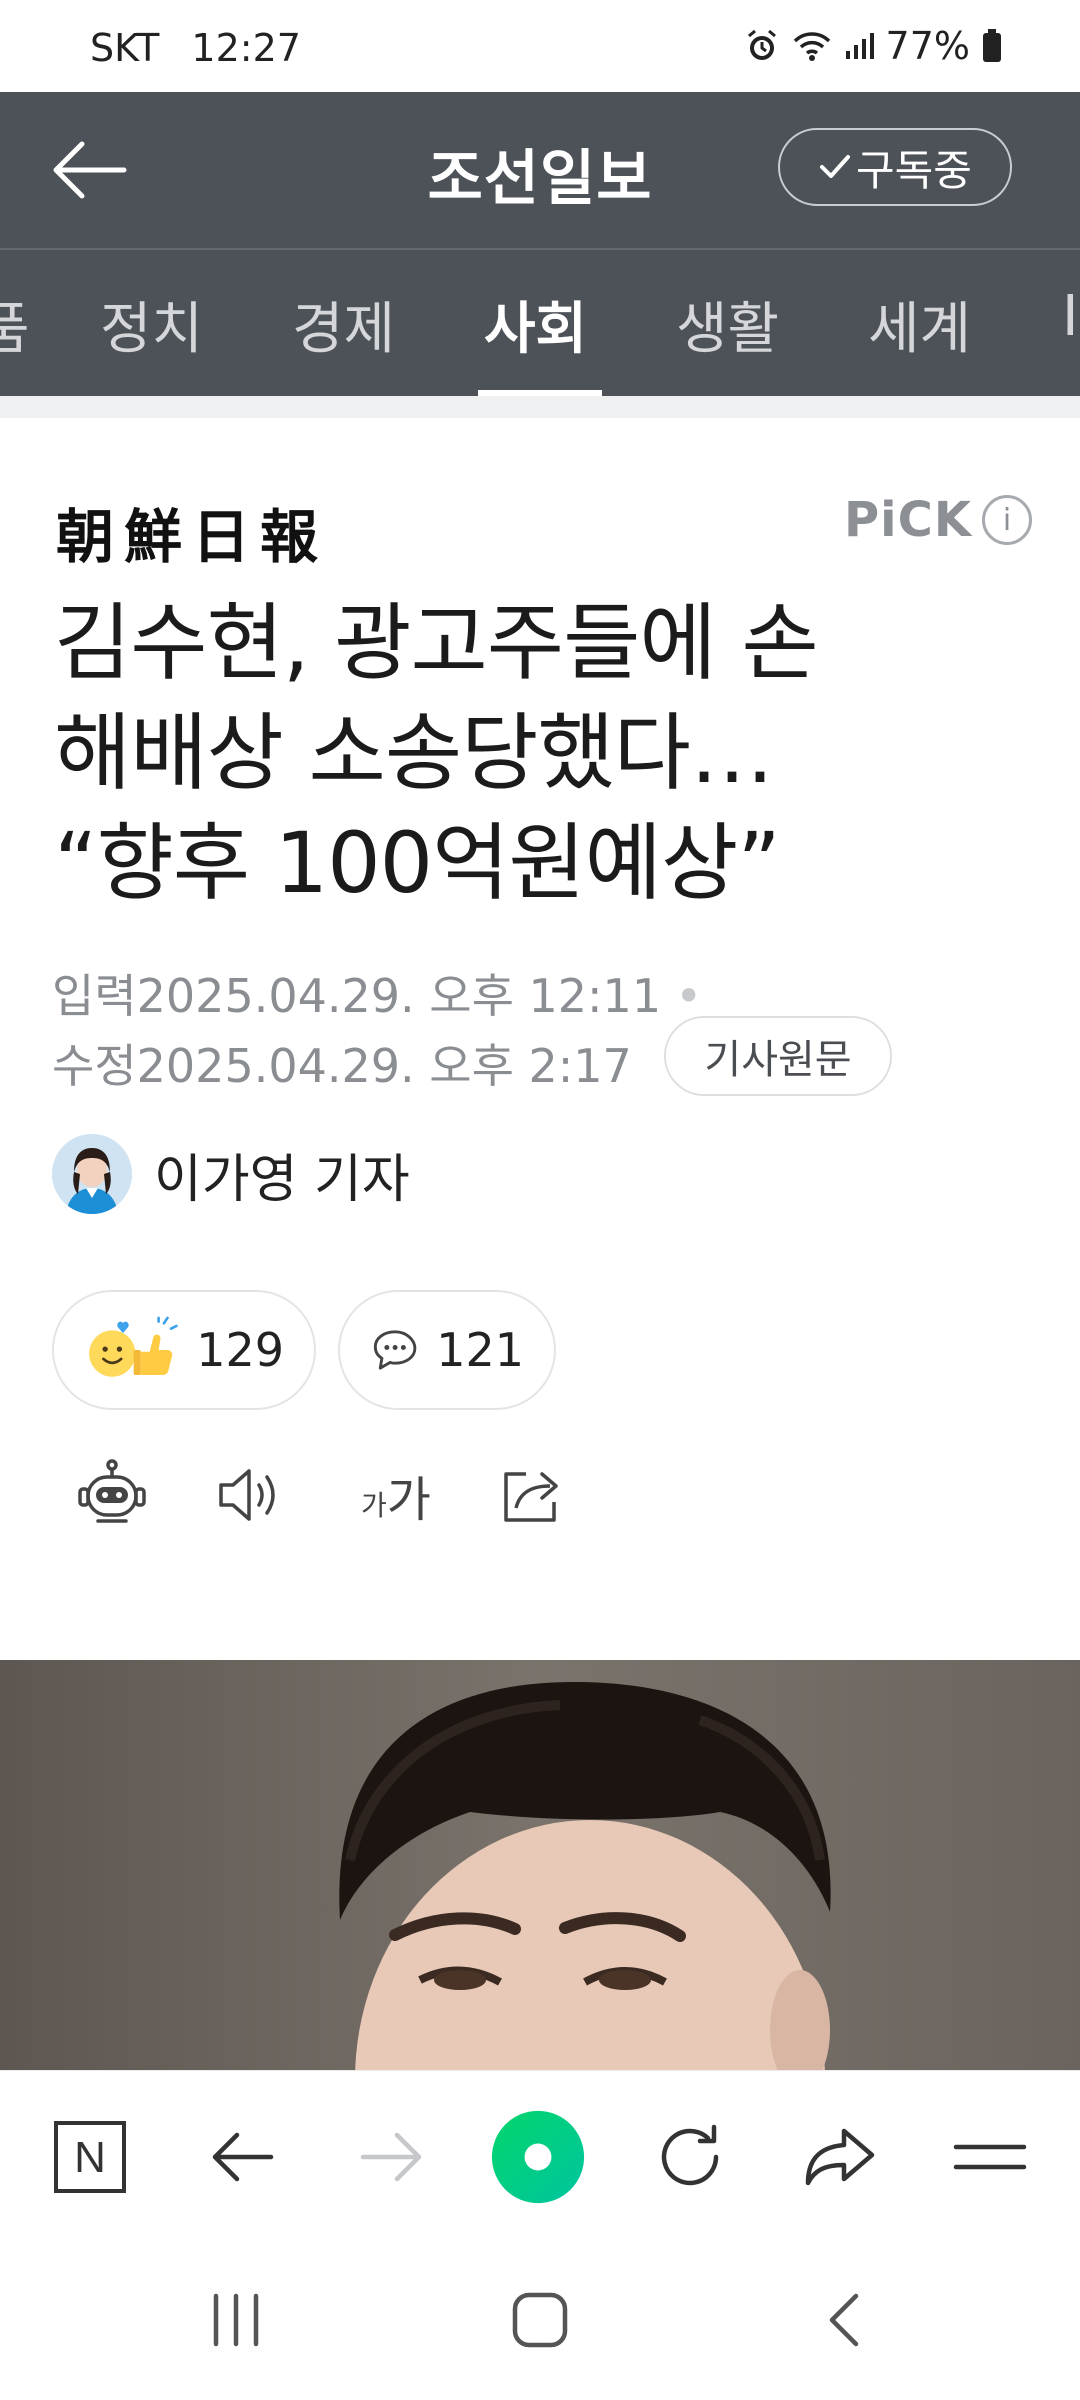 The image size is (1080, 2400). I want to click on system-back-button, so click(844, 2320).